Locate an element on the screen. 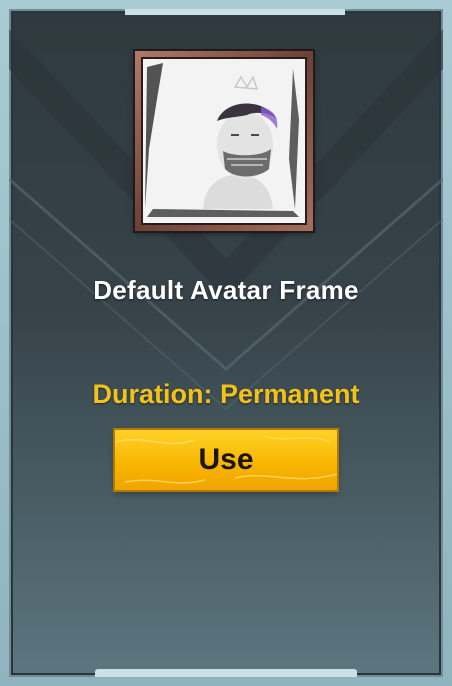 The width and height of the screenshot is (452, 686). avatar-frame-preview is located at coordinates (224, 141).